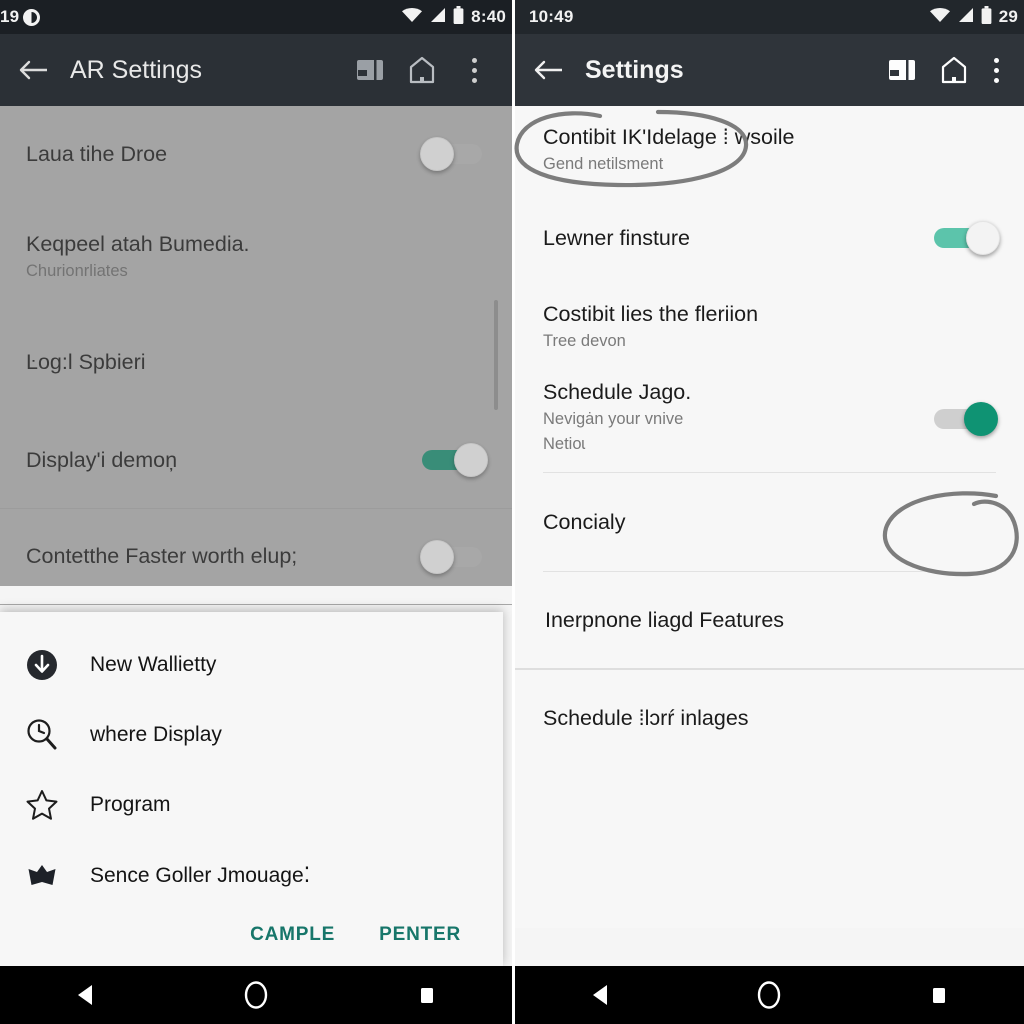  I want to click on right-nav-bar, so click(769, 995).